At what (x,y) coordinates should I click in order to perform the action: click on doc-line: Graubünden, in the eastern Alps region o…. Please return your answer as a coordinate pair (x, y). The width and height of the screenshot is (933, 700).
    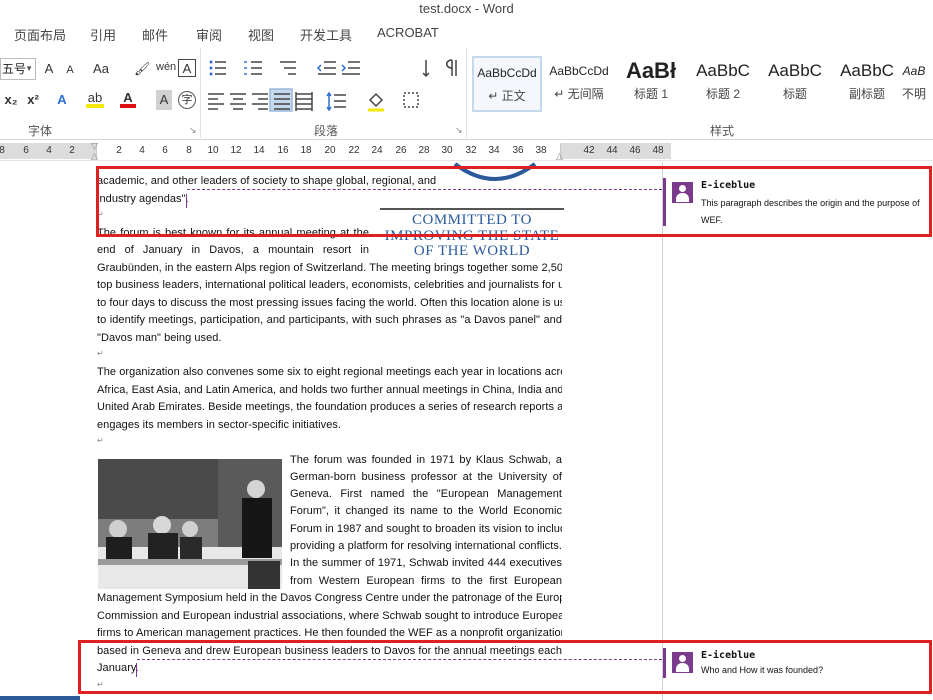
    Looking at the image, I should click on (329, 268).